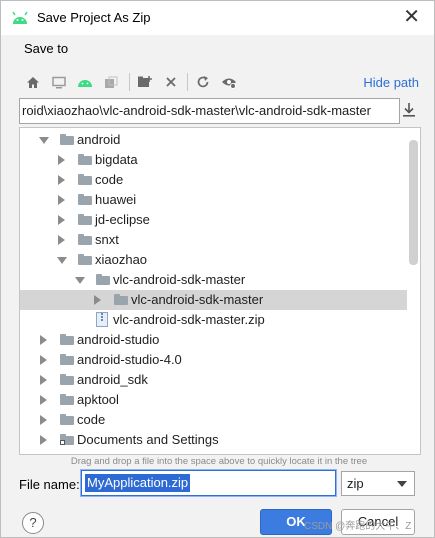 The image size is (435, 538). Describe the element at coordinates (20, 17) in the screenshot. I see `android-studio-icon` at that location.